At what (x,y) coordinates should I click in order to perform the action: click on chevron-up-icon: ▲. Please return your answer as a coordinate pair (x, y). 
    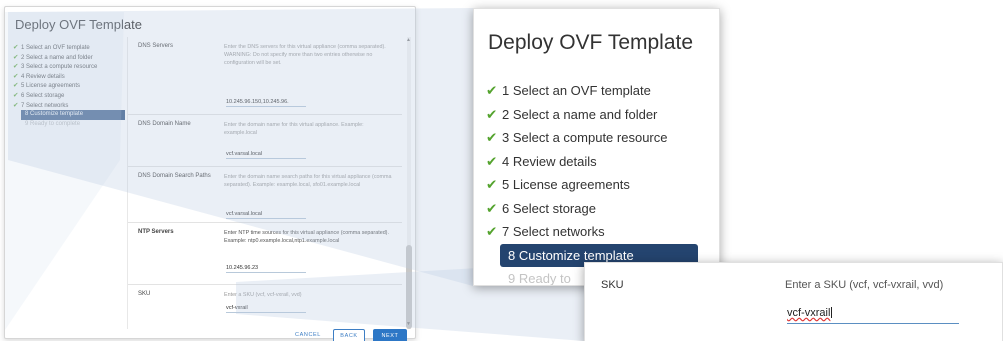
    Looking at the image, I should click on (408, 40).